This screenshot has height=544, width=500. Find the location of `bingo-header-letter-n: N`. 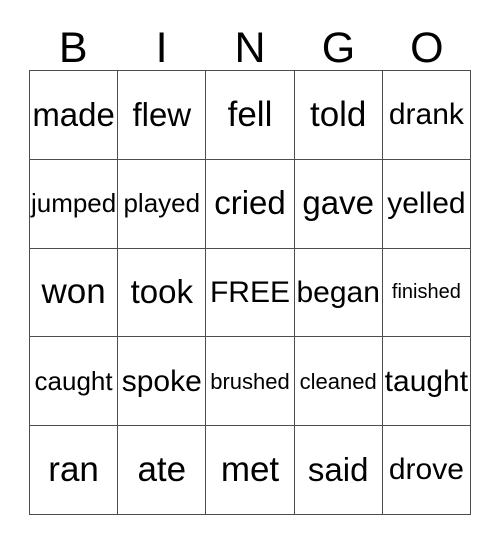

bingo-header-letter-n: N is located at coordinates (250, 48).